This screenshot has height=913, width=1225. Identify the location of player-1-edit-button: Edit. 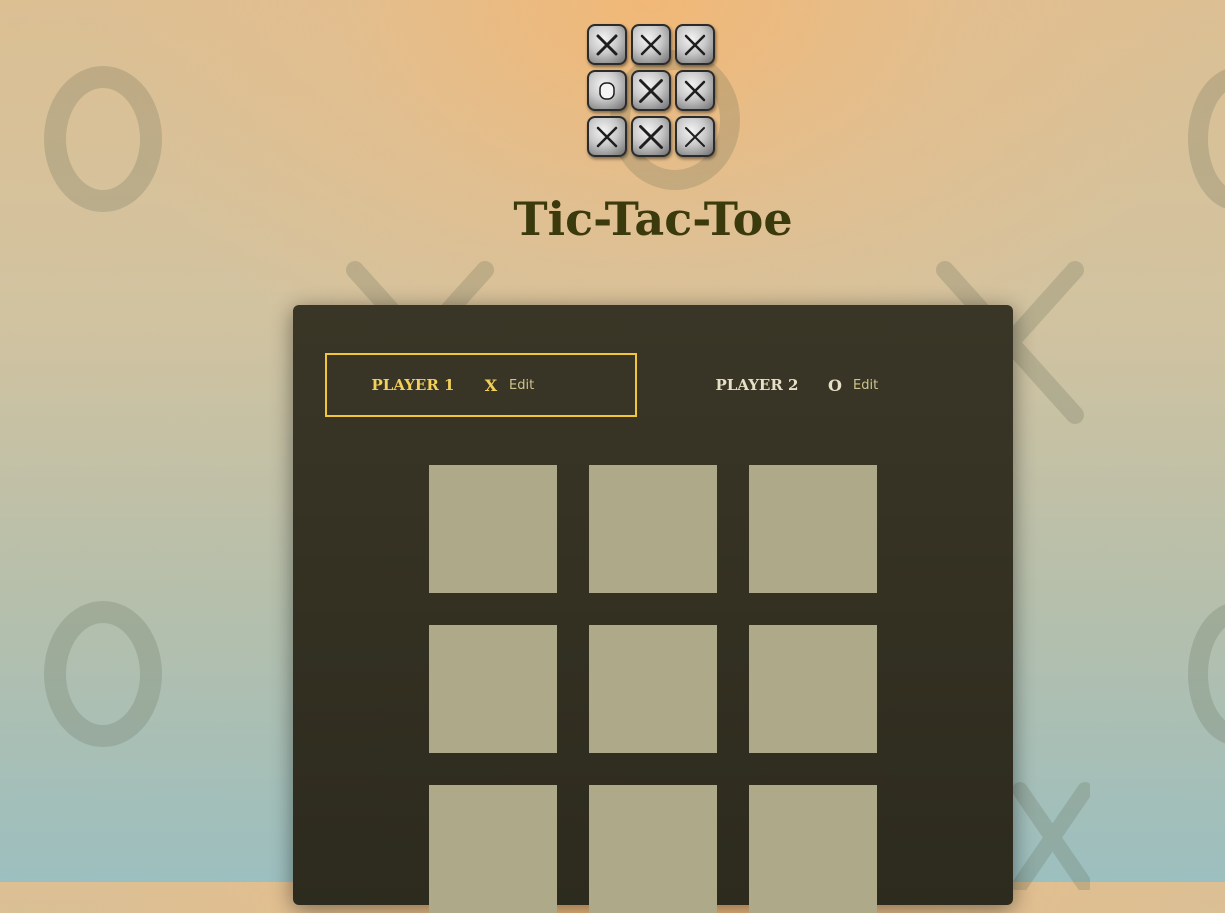
(521, 385).